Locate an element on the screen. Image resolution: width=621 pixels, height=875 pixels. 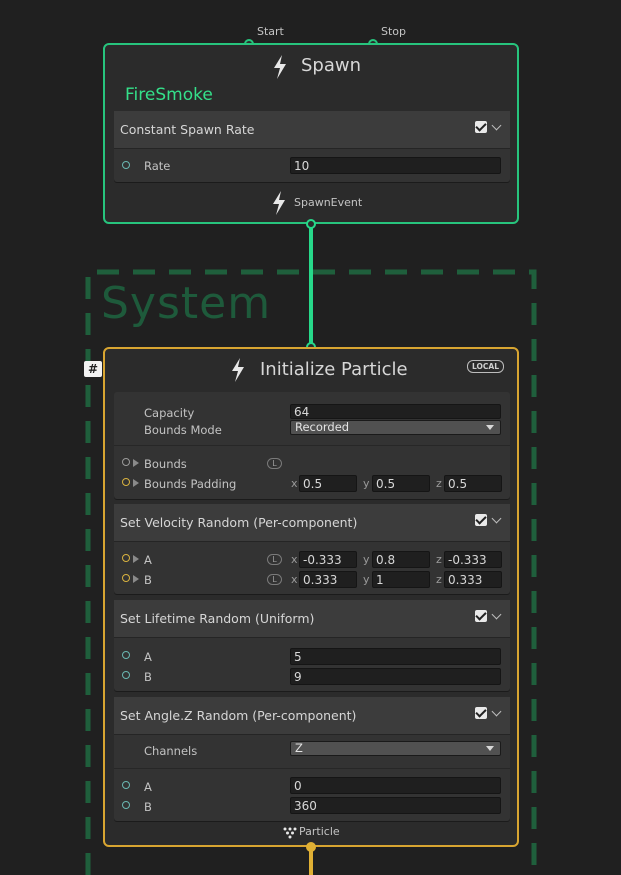
block-header: Constant Spawn Rate is located at coordinates (312, 130).